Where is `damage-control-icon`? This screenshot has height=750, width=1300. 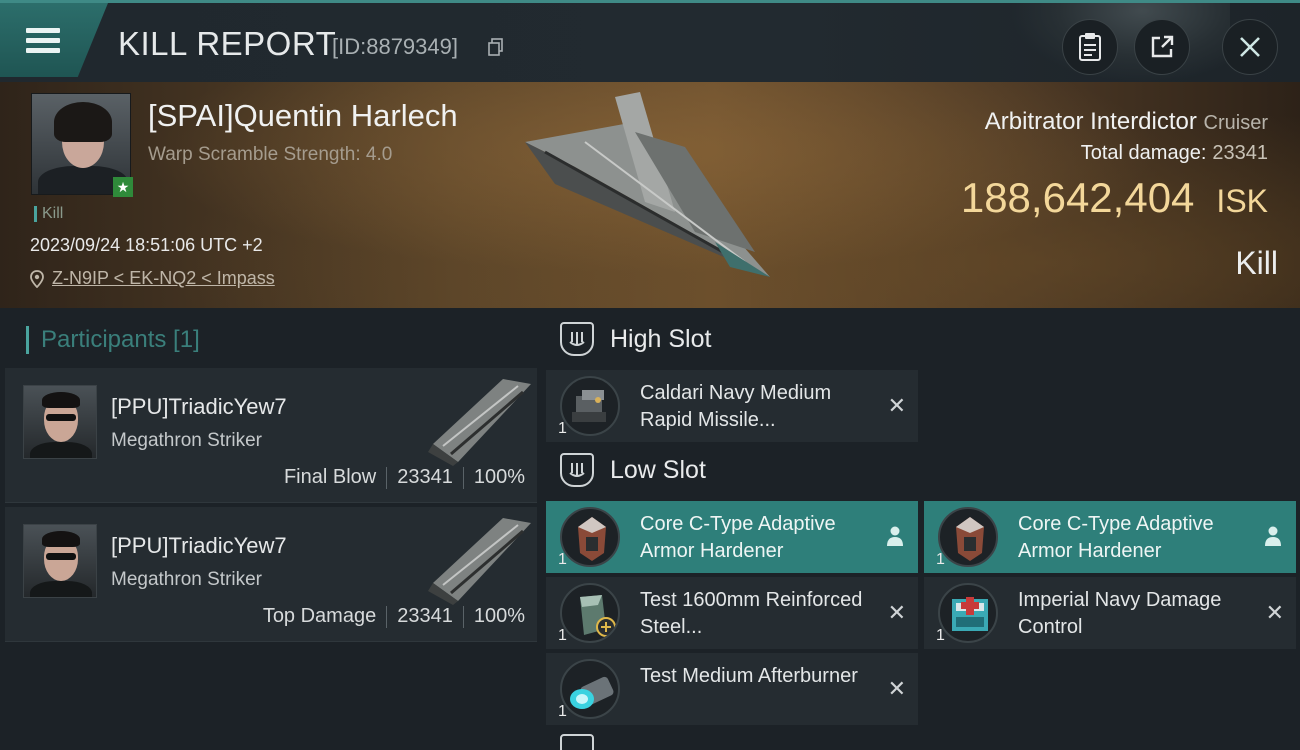
damage-control-icon is located at coordinates (968, 613).